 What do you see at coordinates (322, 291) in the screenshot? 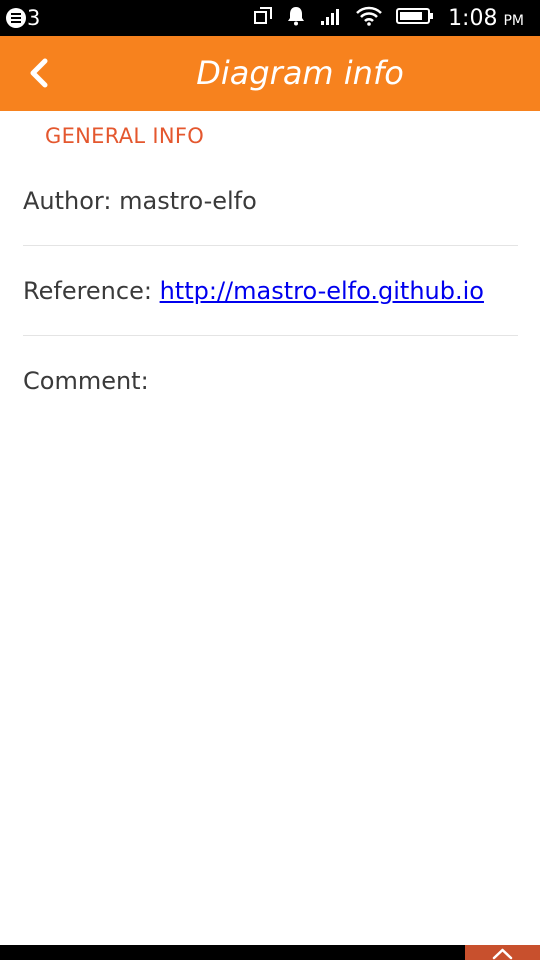
I see `reference-link: http://mastro-elfo.github.io` at bounding box center [322, 291].